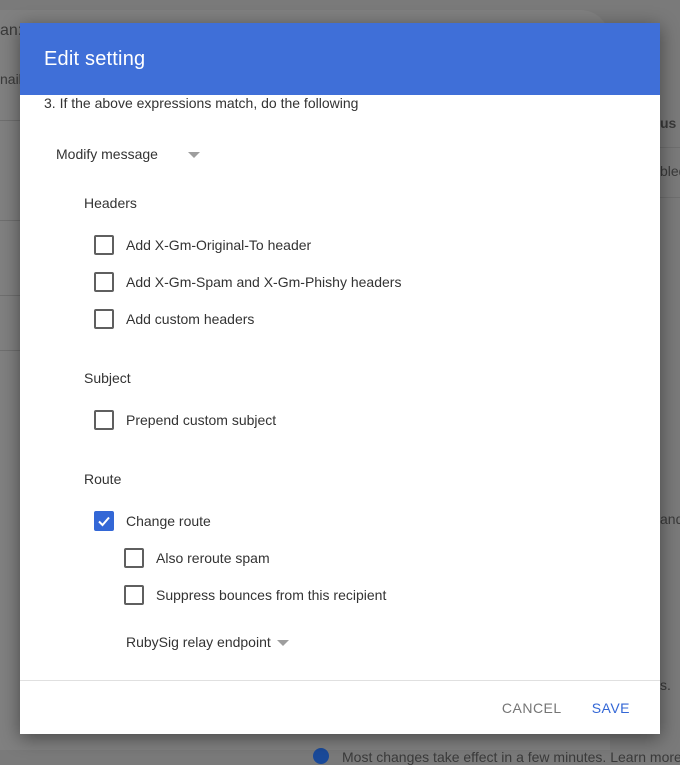 The image size is (680, 765). What do you see at coordinates (95, 58) in the screenshot?
I see `dialog-title: Edit setting` at bounding box center [95, 58].